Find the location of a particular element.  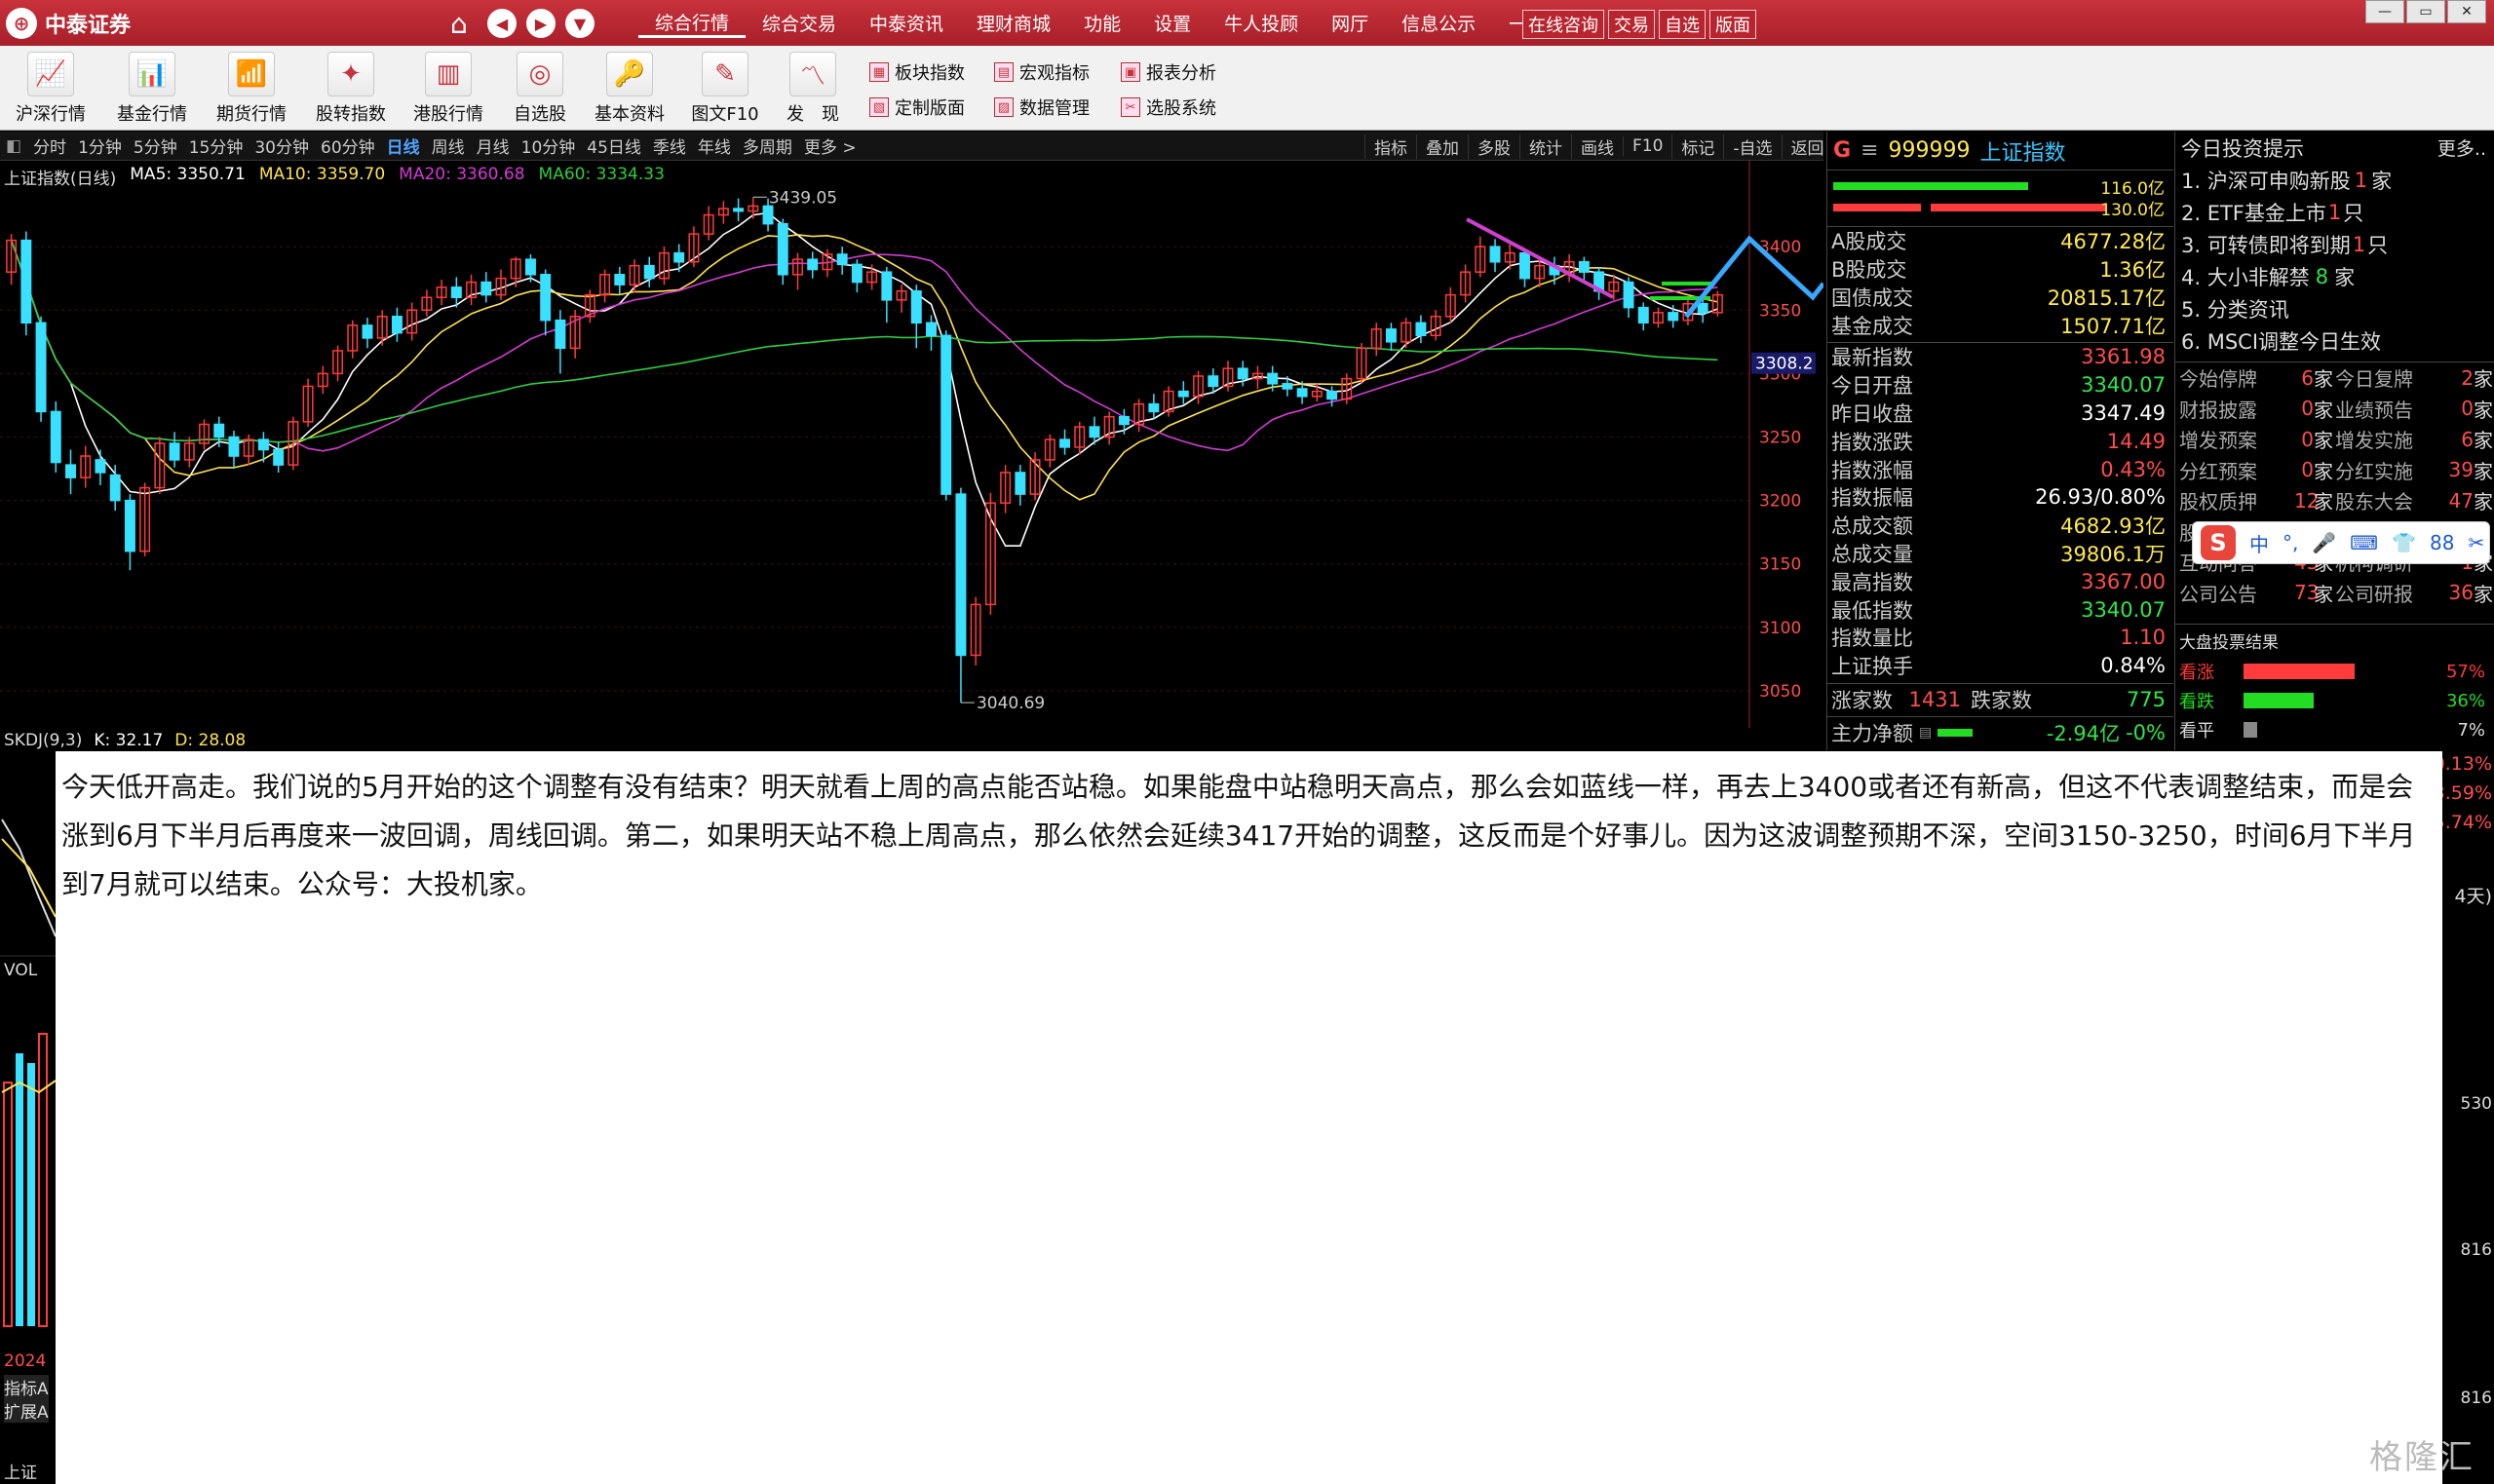

tab-period: 更多 > is located at coordinates (830, 145).